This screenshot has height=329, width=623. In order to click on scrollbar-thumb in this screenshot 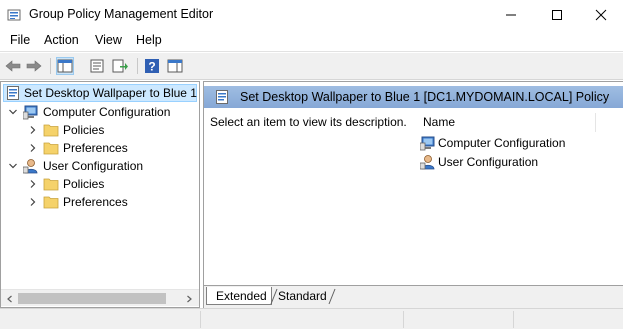, I will do `click(92, 298)`.